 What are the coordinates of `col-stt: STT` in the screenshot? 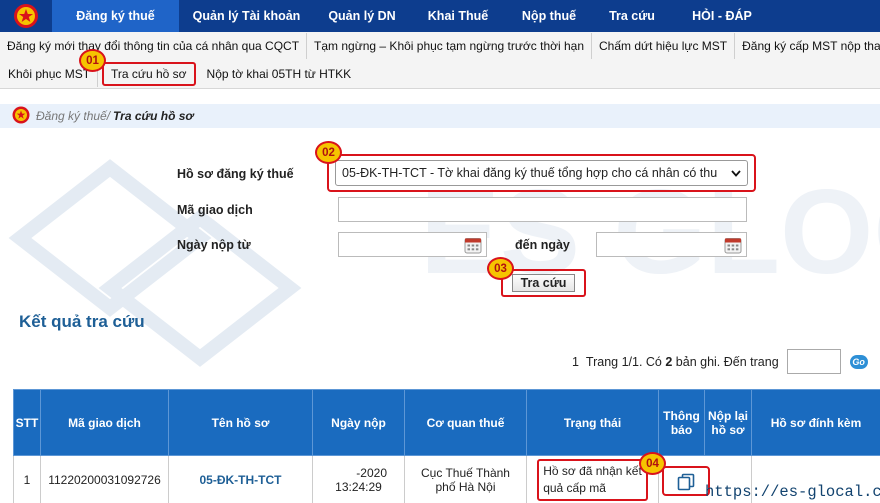 It's located at (27, 422).